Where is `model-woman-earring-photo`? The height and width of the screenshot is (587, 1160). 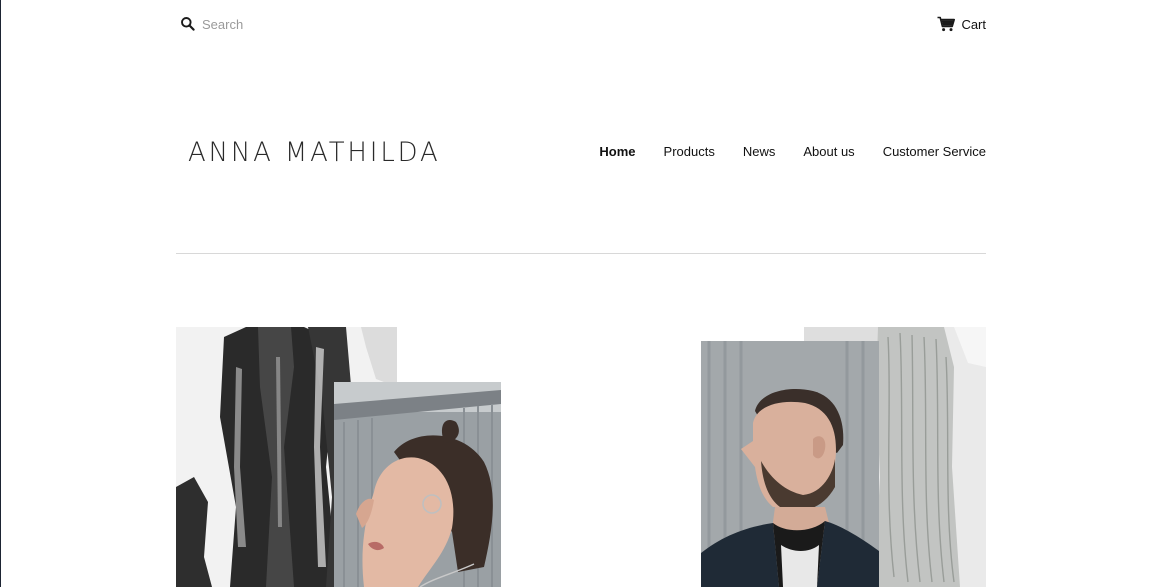 model-woman-earring-photo is located at coordinates (417, 484).